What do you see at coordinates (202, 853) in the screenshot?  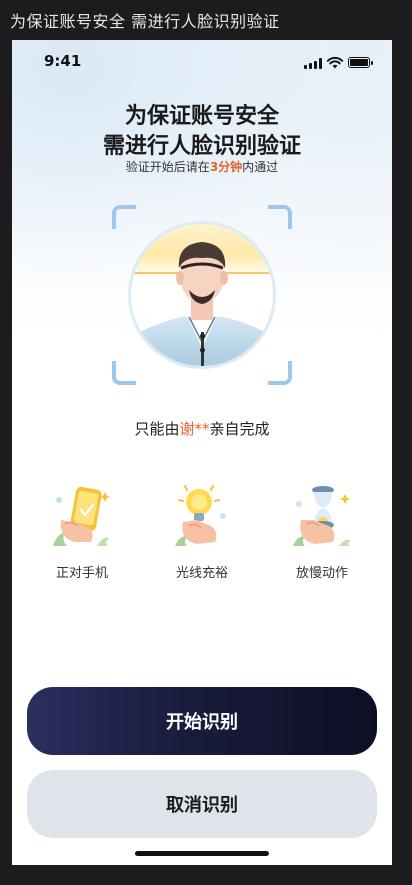 I see `home-indicator` at bounding box center [202, 853].